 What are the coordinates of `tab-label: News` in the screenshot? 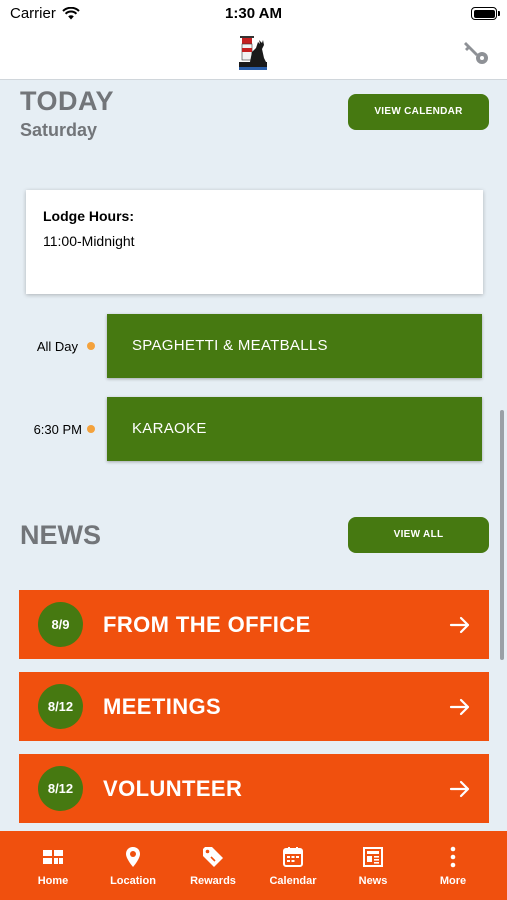 It's located at (373, 881).